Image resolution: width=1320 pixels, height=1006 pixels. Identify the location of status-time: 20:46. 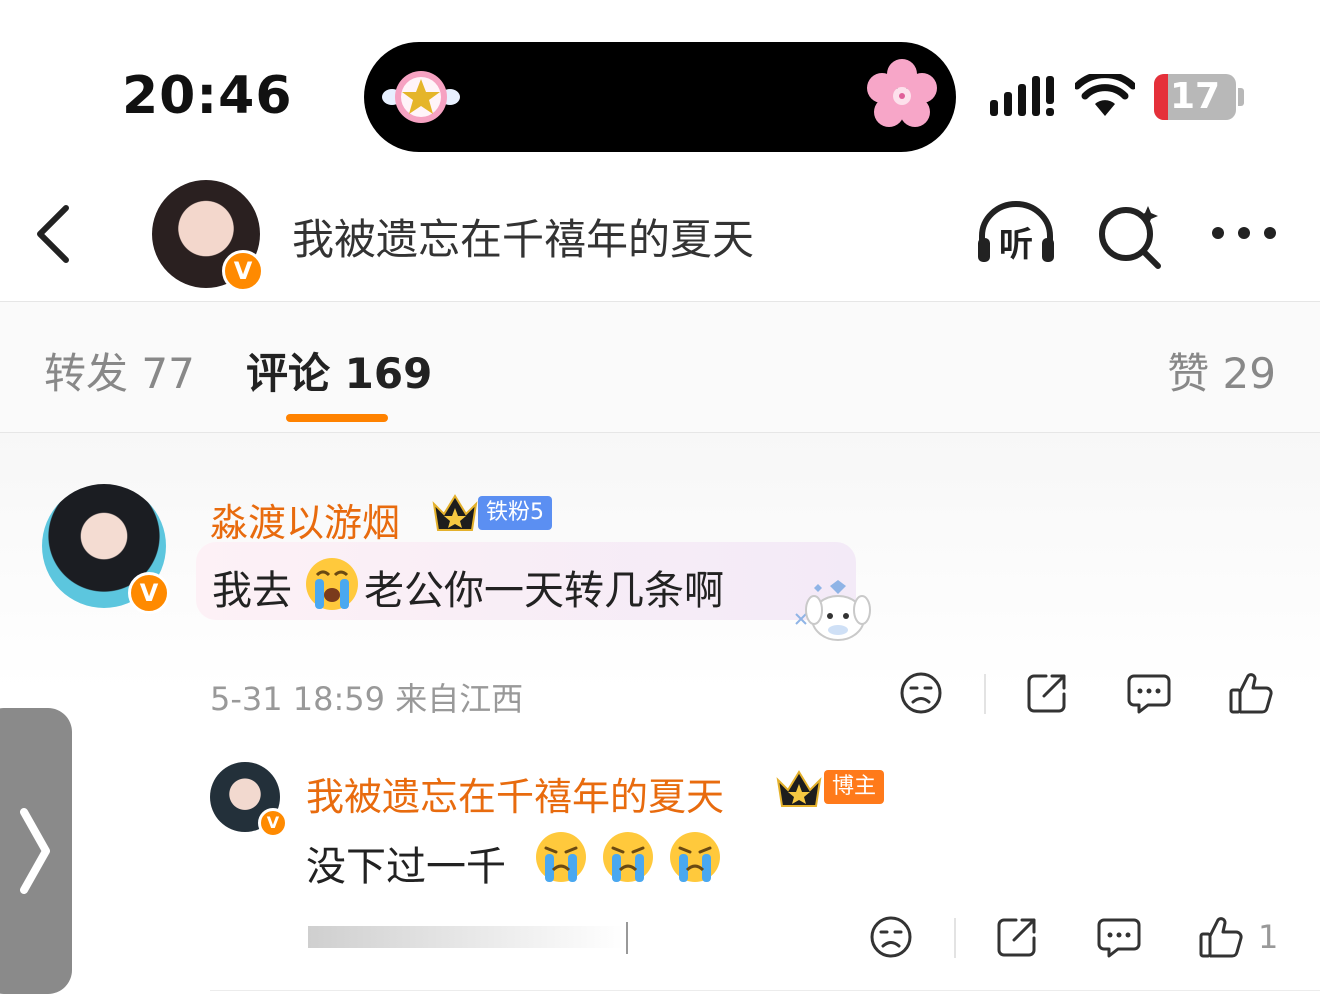
(207, 96).